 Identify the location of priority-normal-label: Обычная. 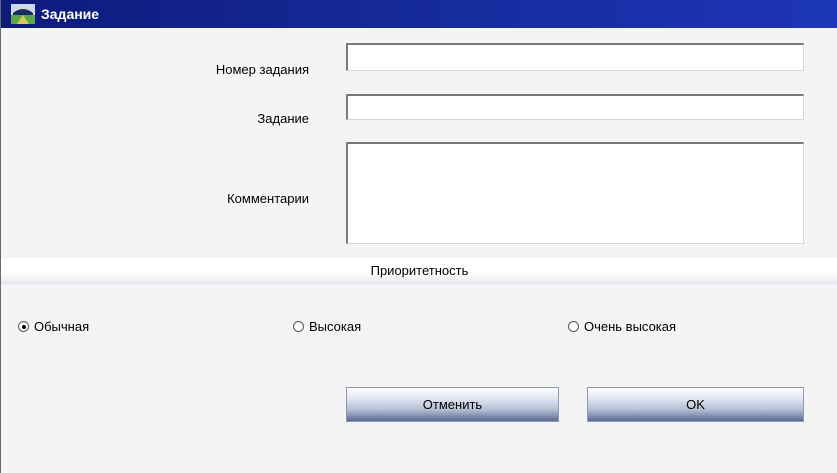
(62, 326).